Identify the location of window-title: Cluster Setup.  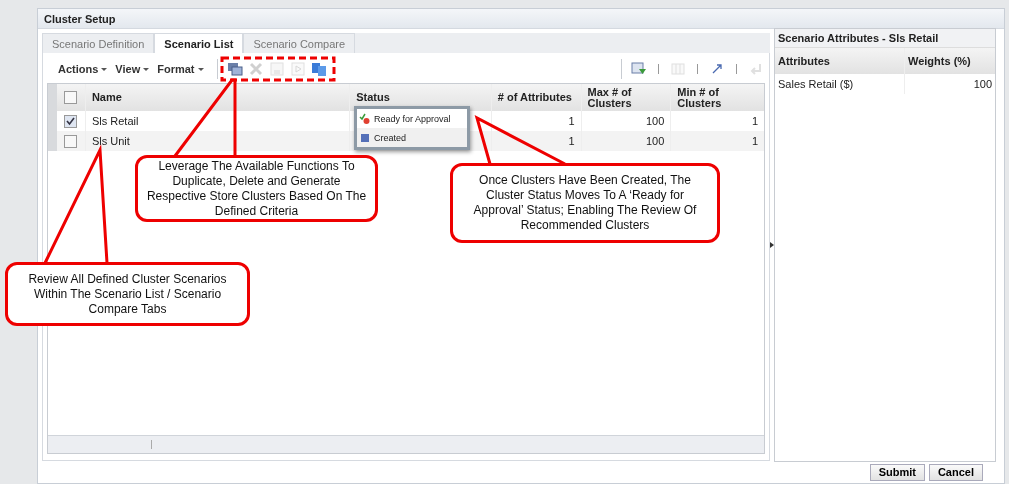
(80, 18).